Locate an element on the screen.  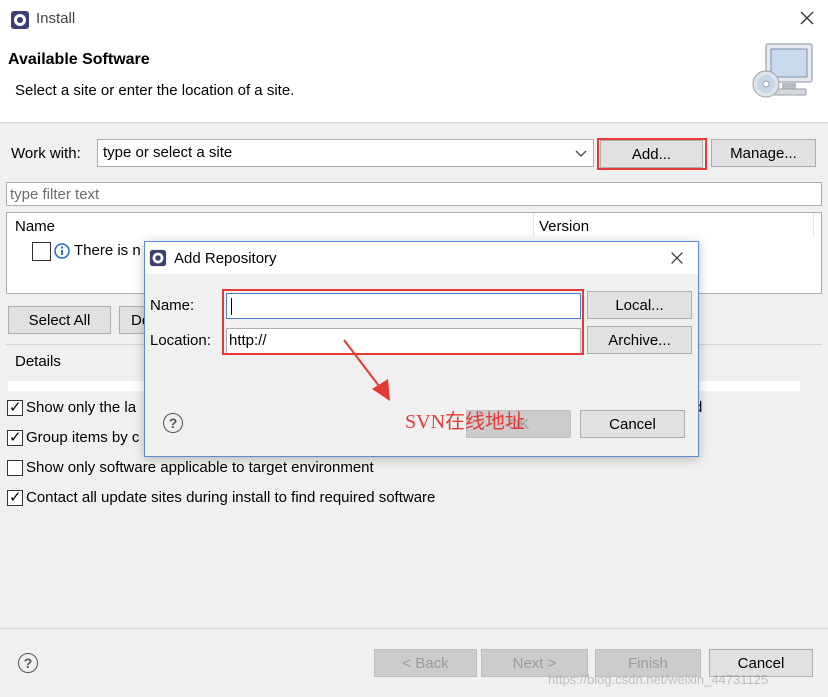
dialog-cancel-button: Cancel is located at coordinates (632, 424).